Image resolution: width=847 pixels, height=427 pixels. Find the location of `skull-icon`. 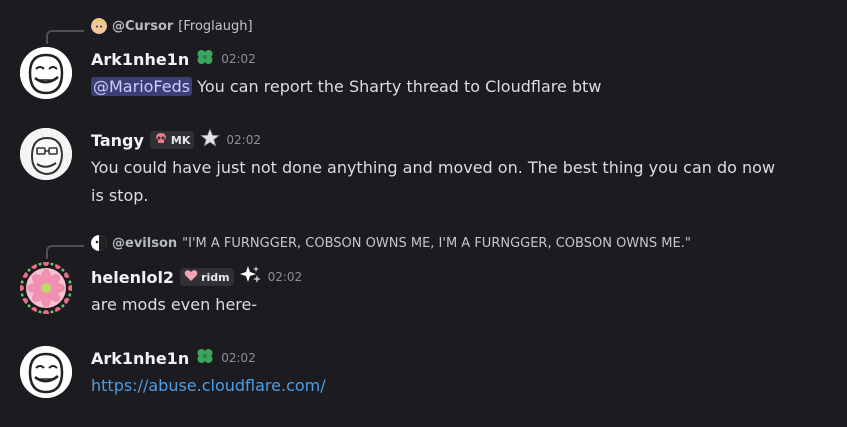

skull-icon is located at coordinates (161, 140).